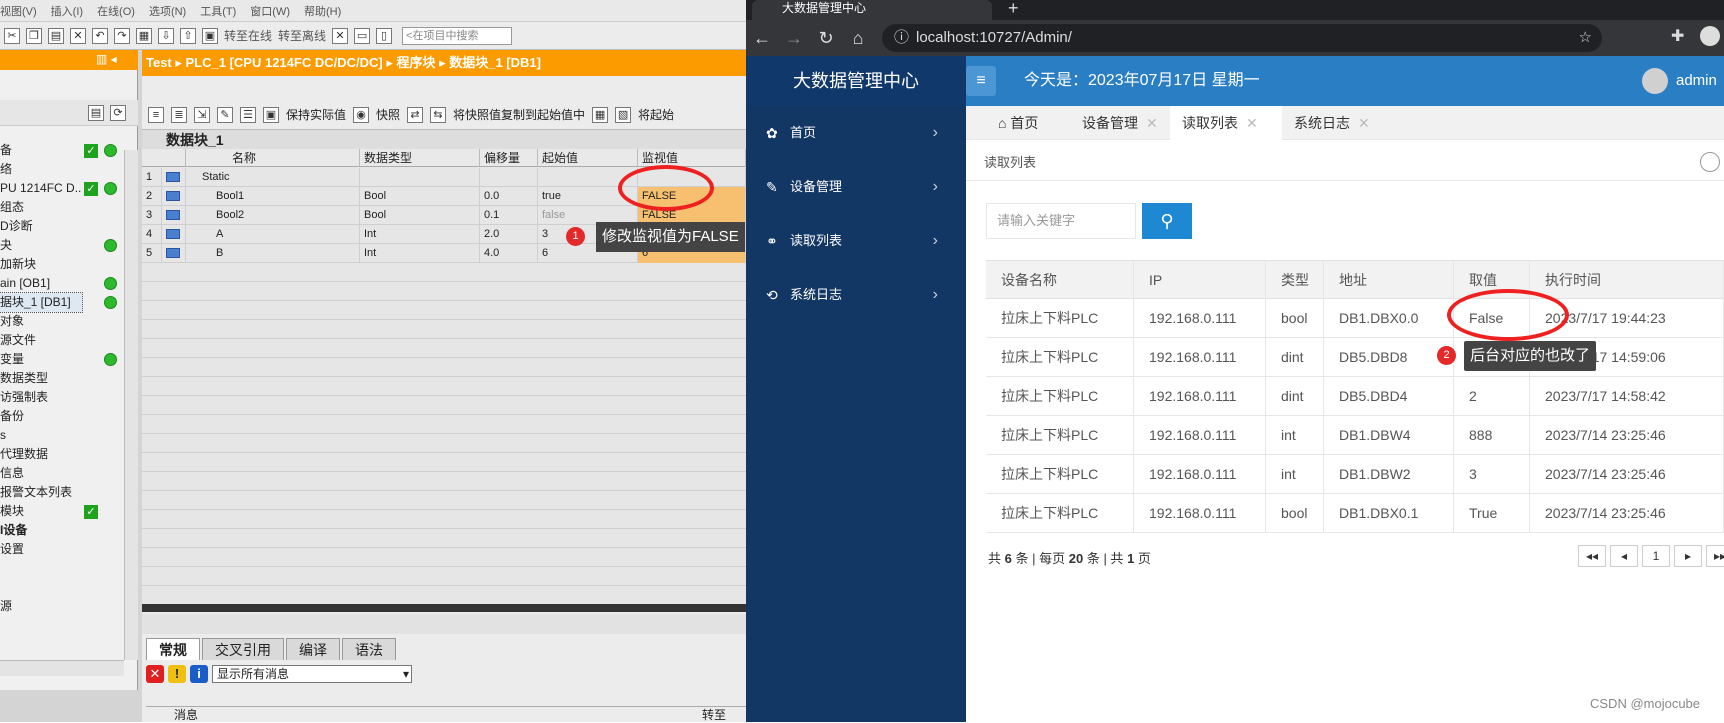 This screenshot has width=1724, height=723. I want to click on split-v-icon: ▯, so click(384, 35).